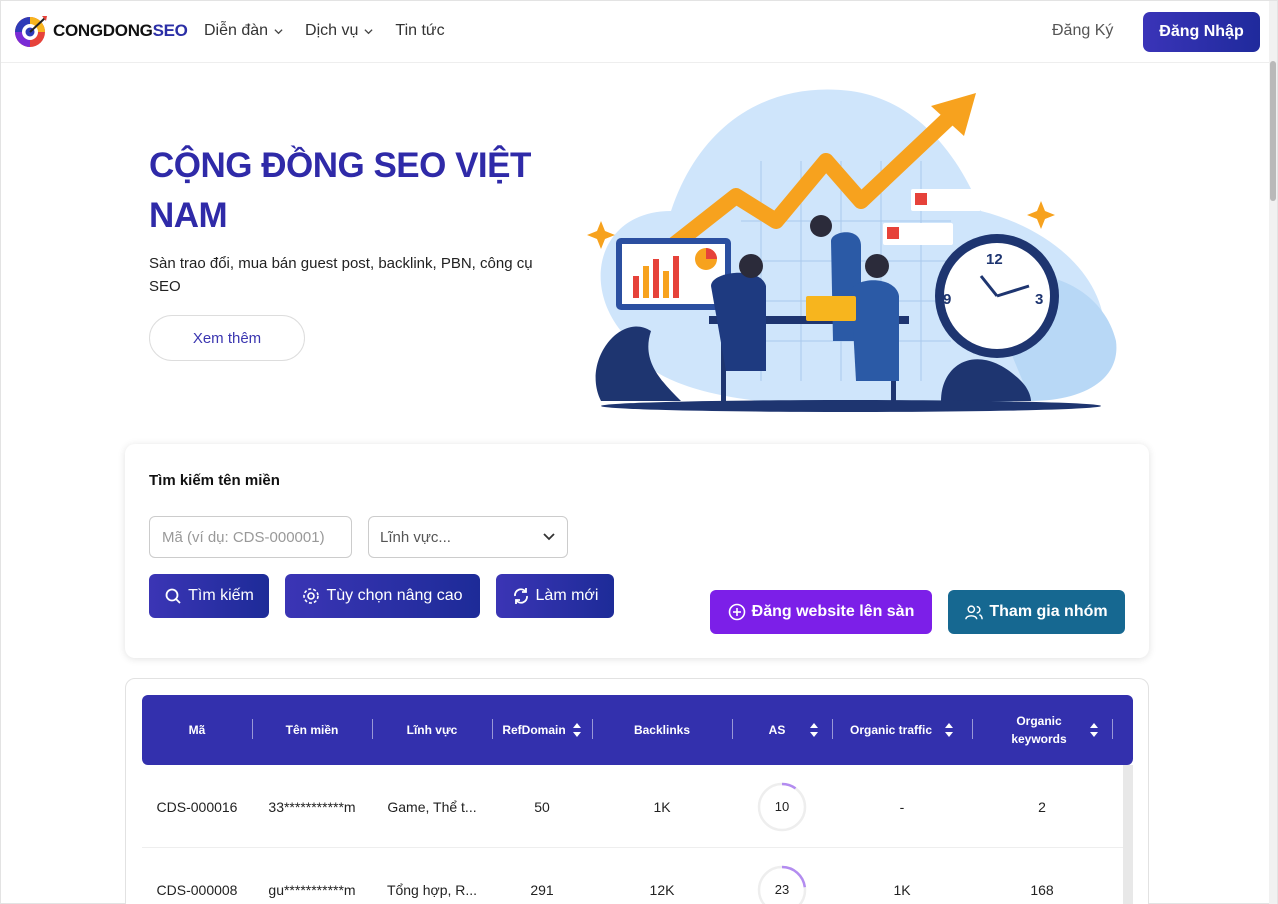 The height and width of the screenshot is (904, 1278). What do you see at coordinates (1082, 31) in the screenshot?
I see `signup-link: Đăng Ký` at bounding box center [1082, 31].